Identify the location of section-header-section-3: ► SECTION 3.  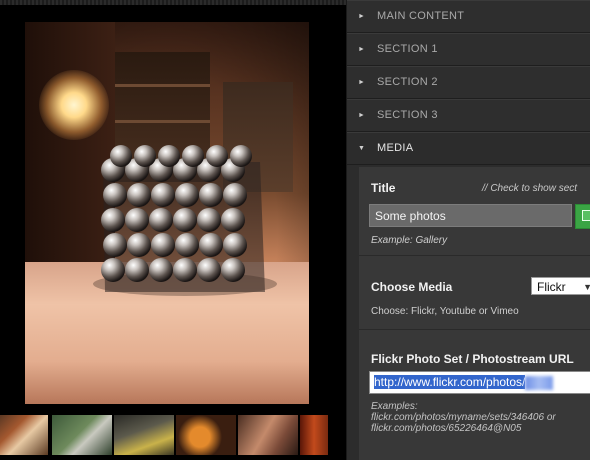
(468, 115).